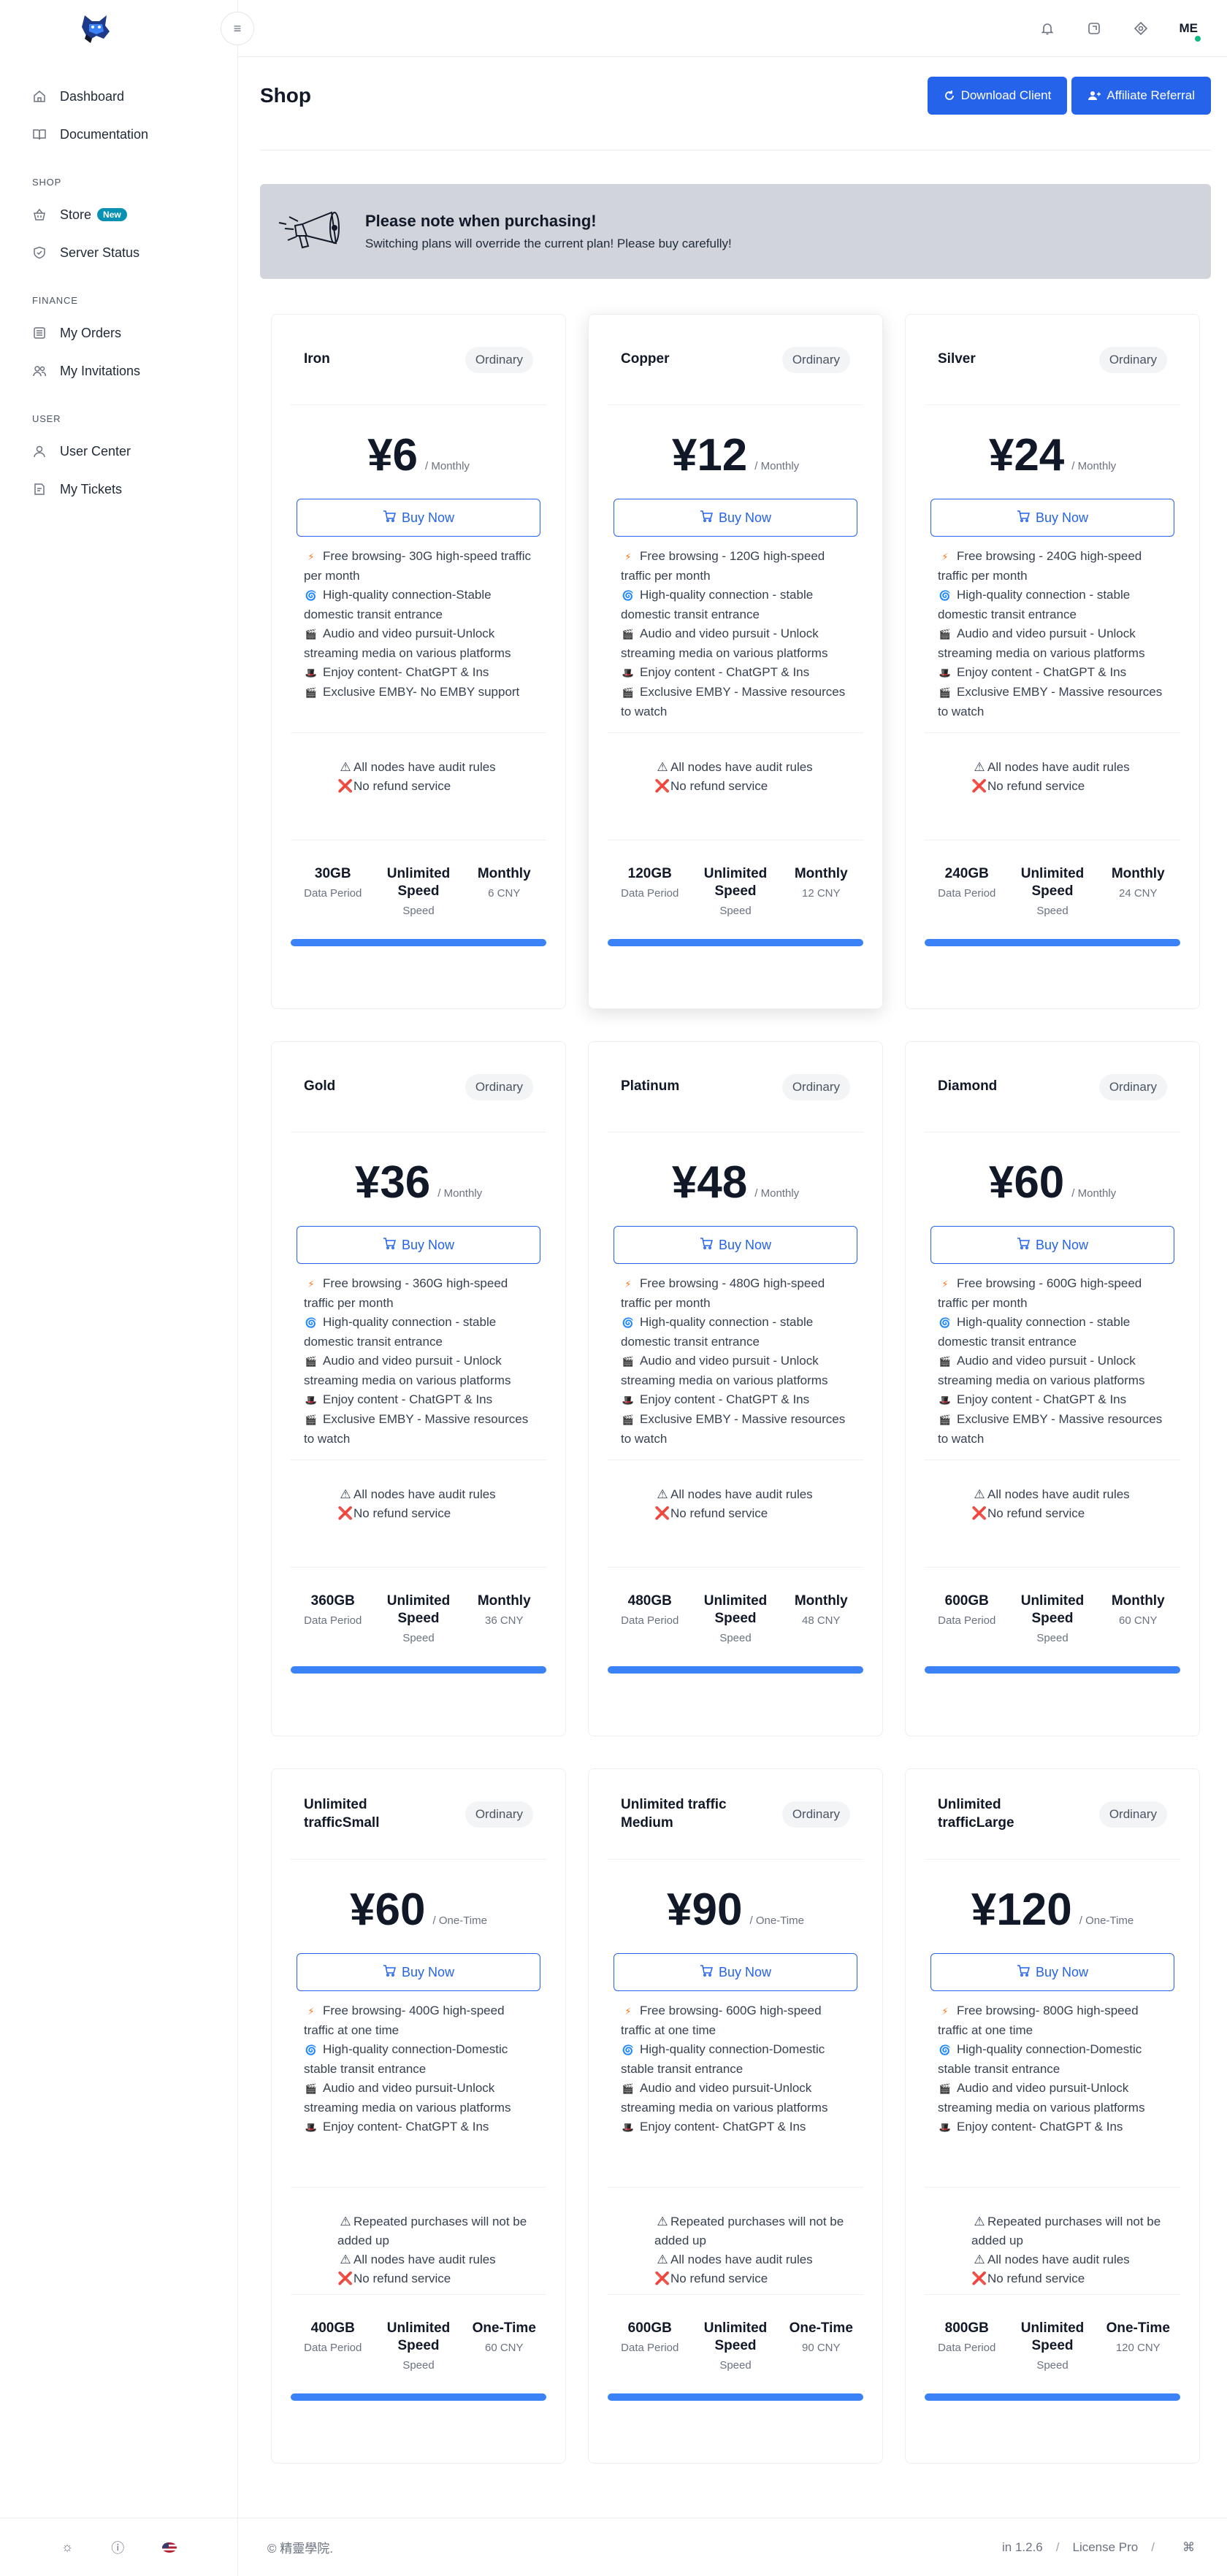 This screenshot has height=2576, width=1227. What do you see at coordinates (67, 2547) in the screenshot?
I see `sun-icon: ☼` at bounding box center [67, 2547].